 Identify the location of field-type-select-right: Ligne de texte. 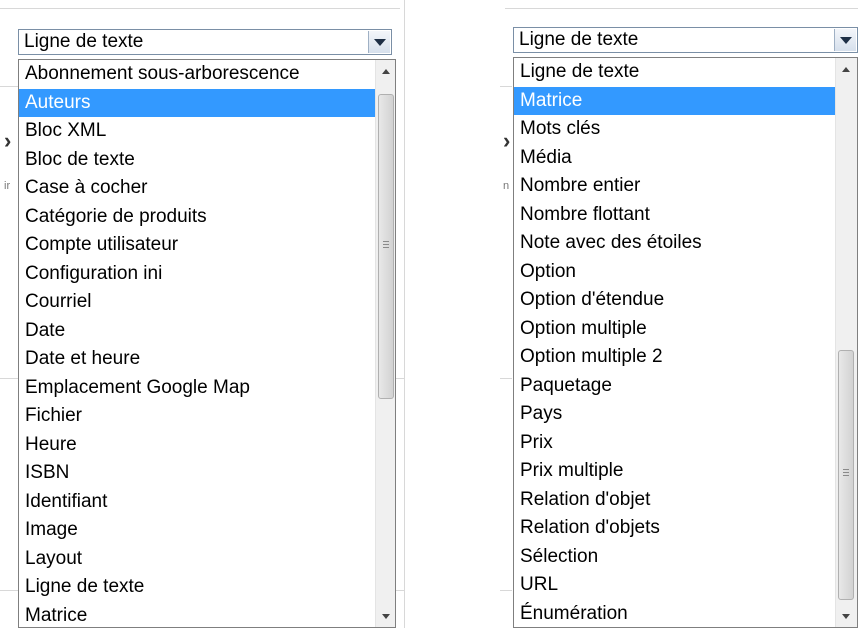
(685, 40).